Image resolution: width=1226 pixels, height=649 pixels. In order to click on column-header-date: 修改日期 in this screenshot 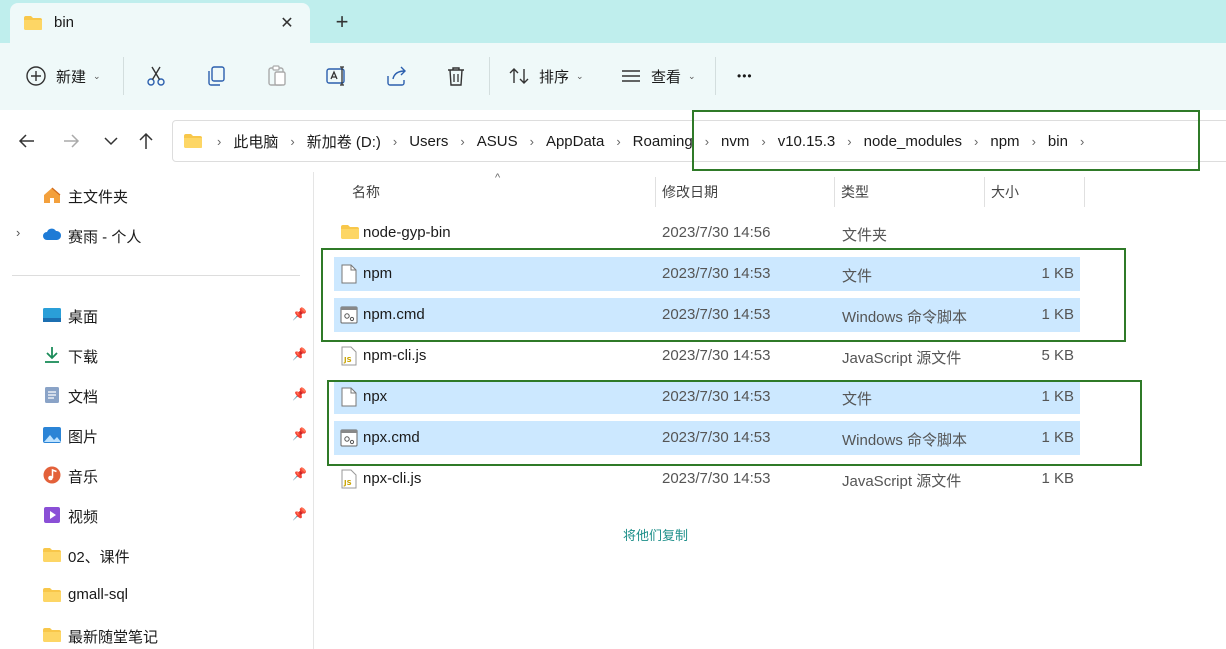, I will do `click(690, 192)`.